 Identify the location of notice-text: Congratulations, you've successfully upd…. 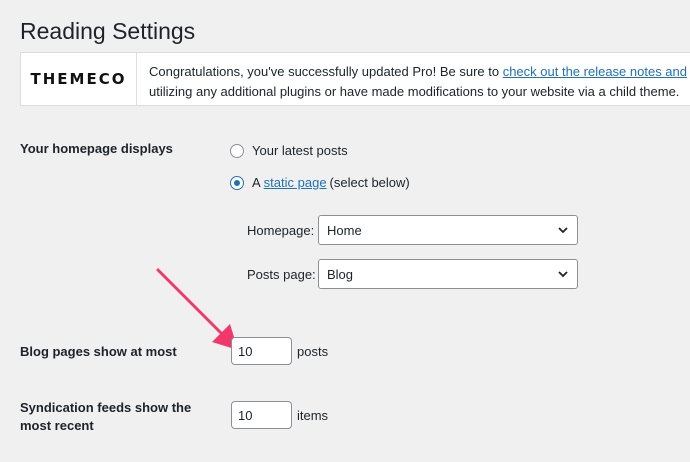
(413, 79).